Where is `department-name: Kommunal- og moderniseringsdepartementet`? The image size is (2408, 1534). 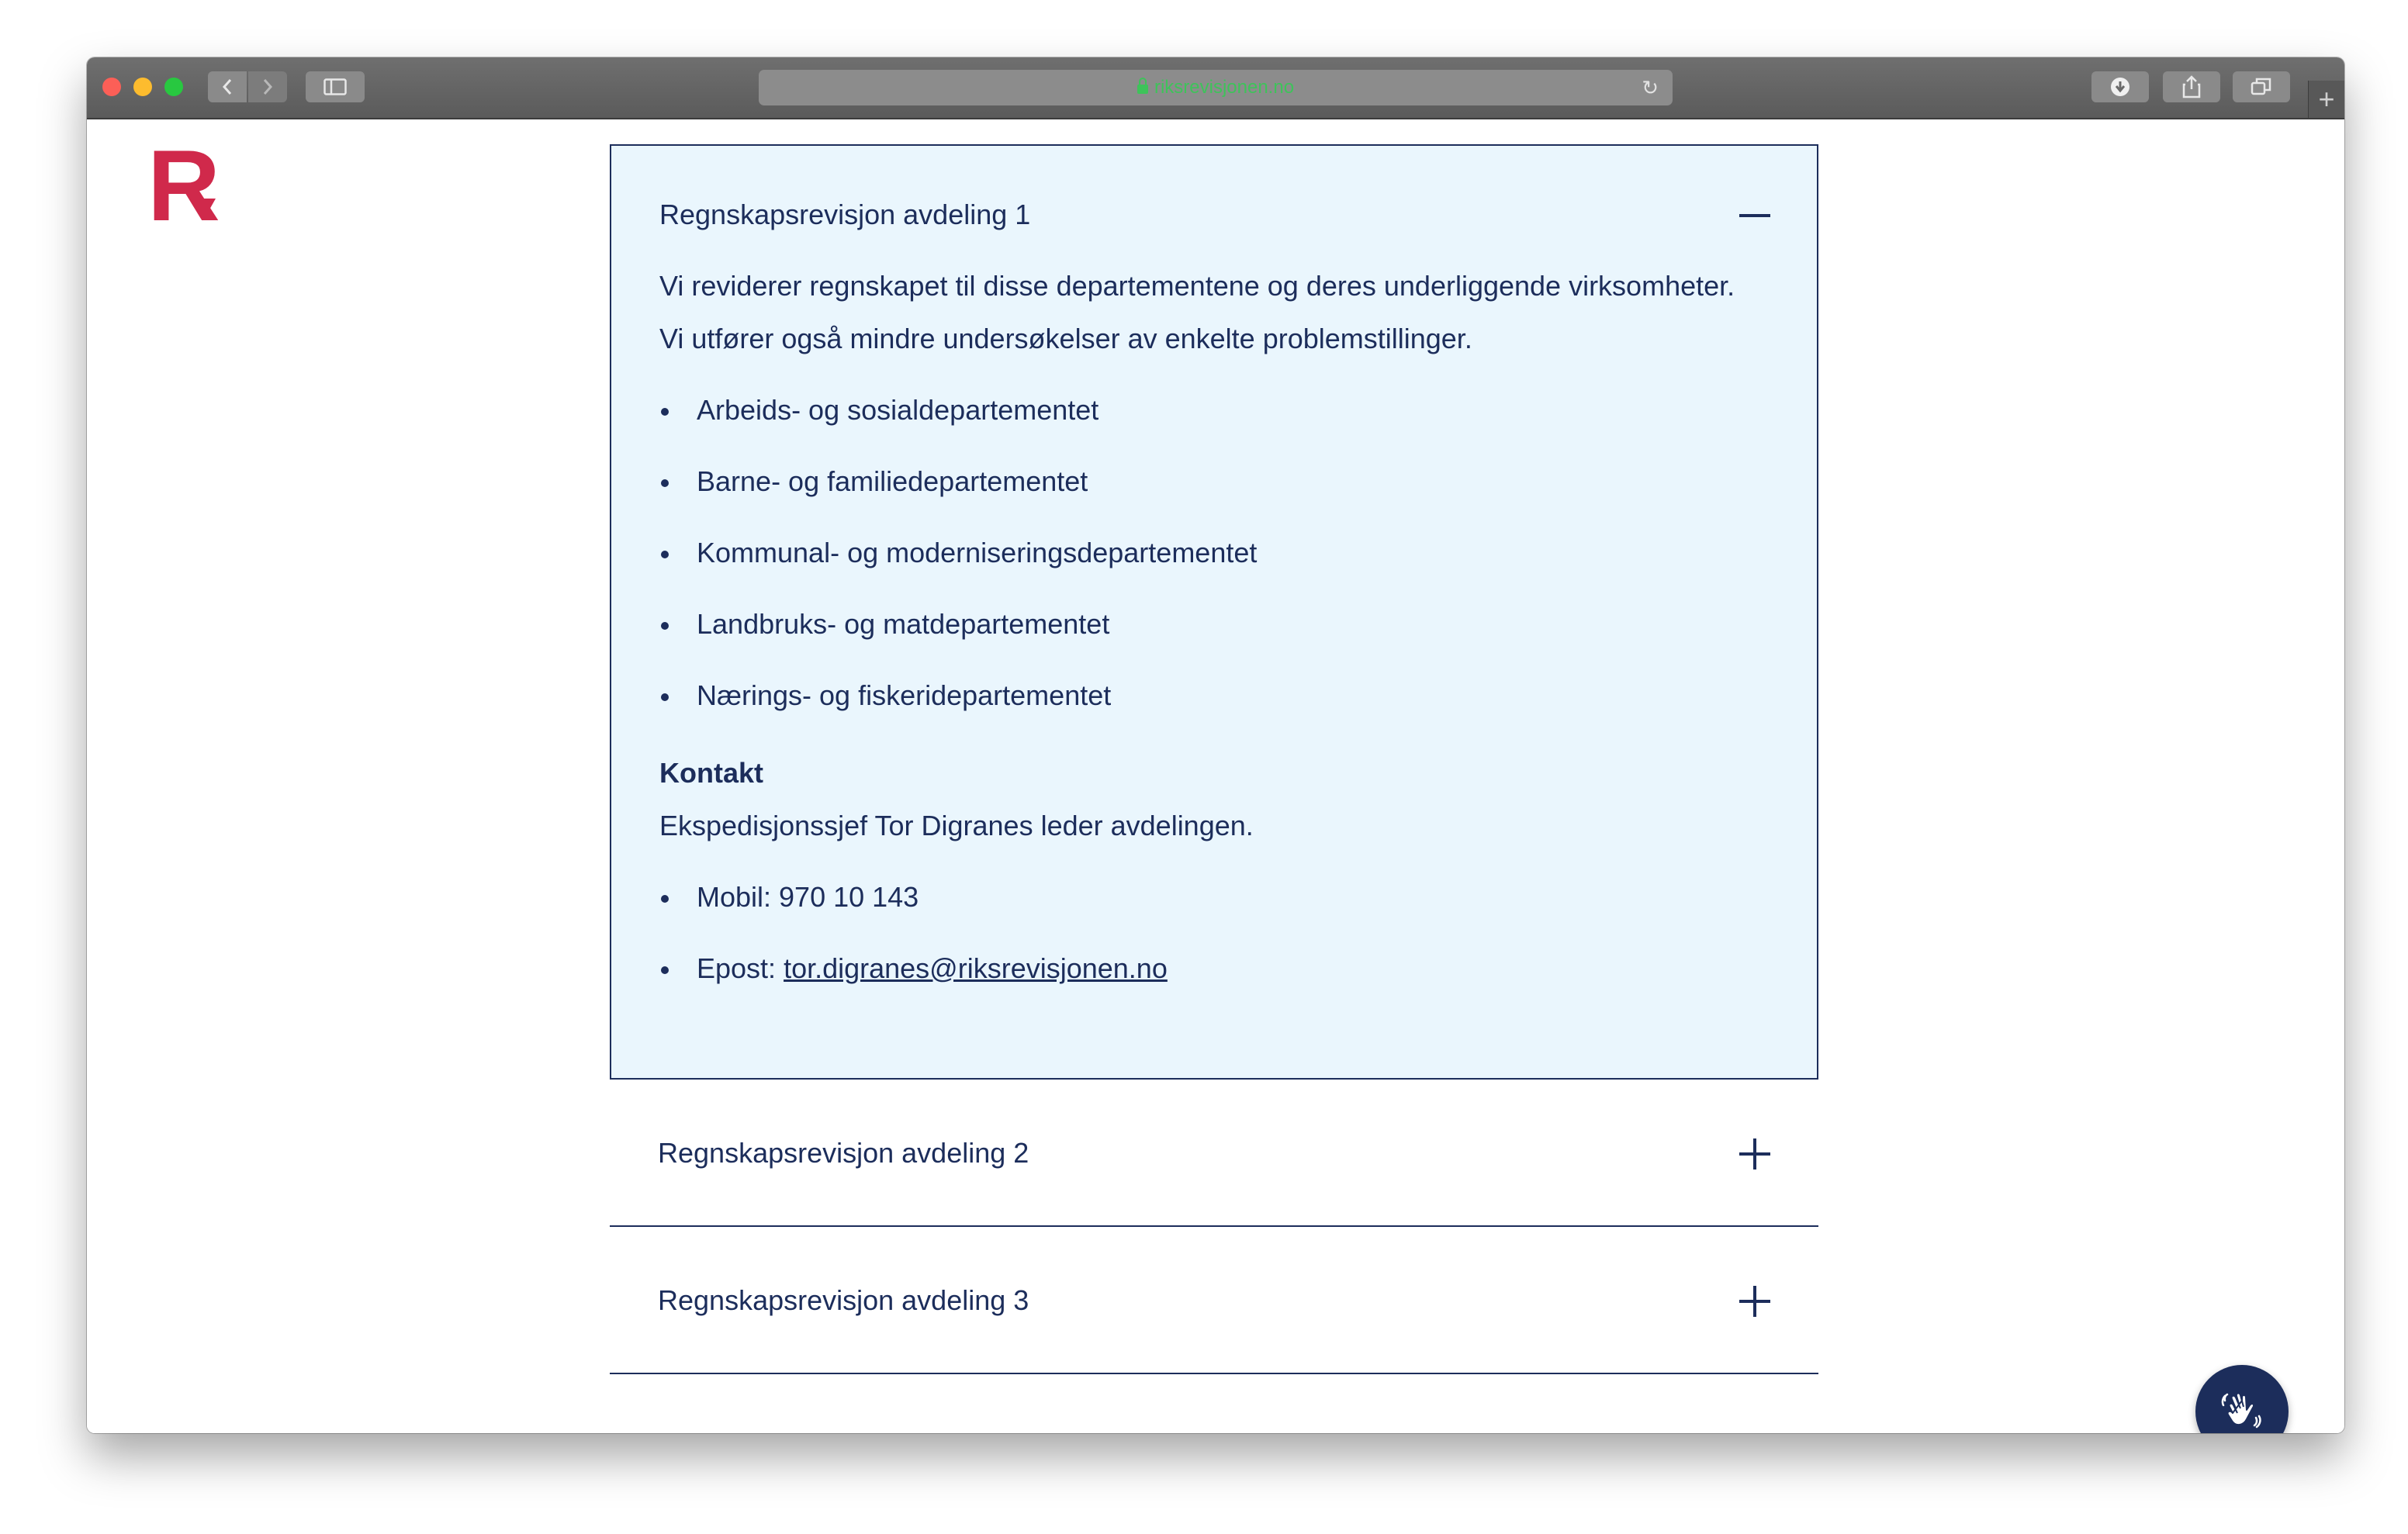 department-name: Kommunal- og moderniseringsdepartementet is located at coordinates (977, 552).